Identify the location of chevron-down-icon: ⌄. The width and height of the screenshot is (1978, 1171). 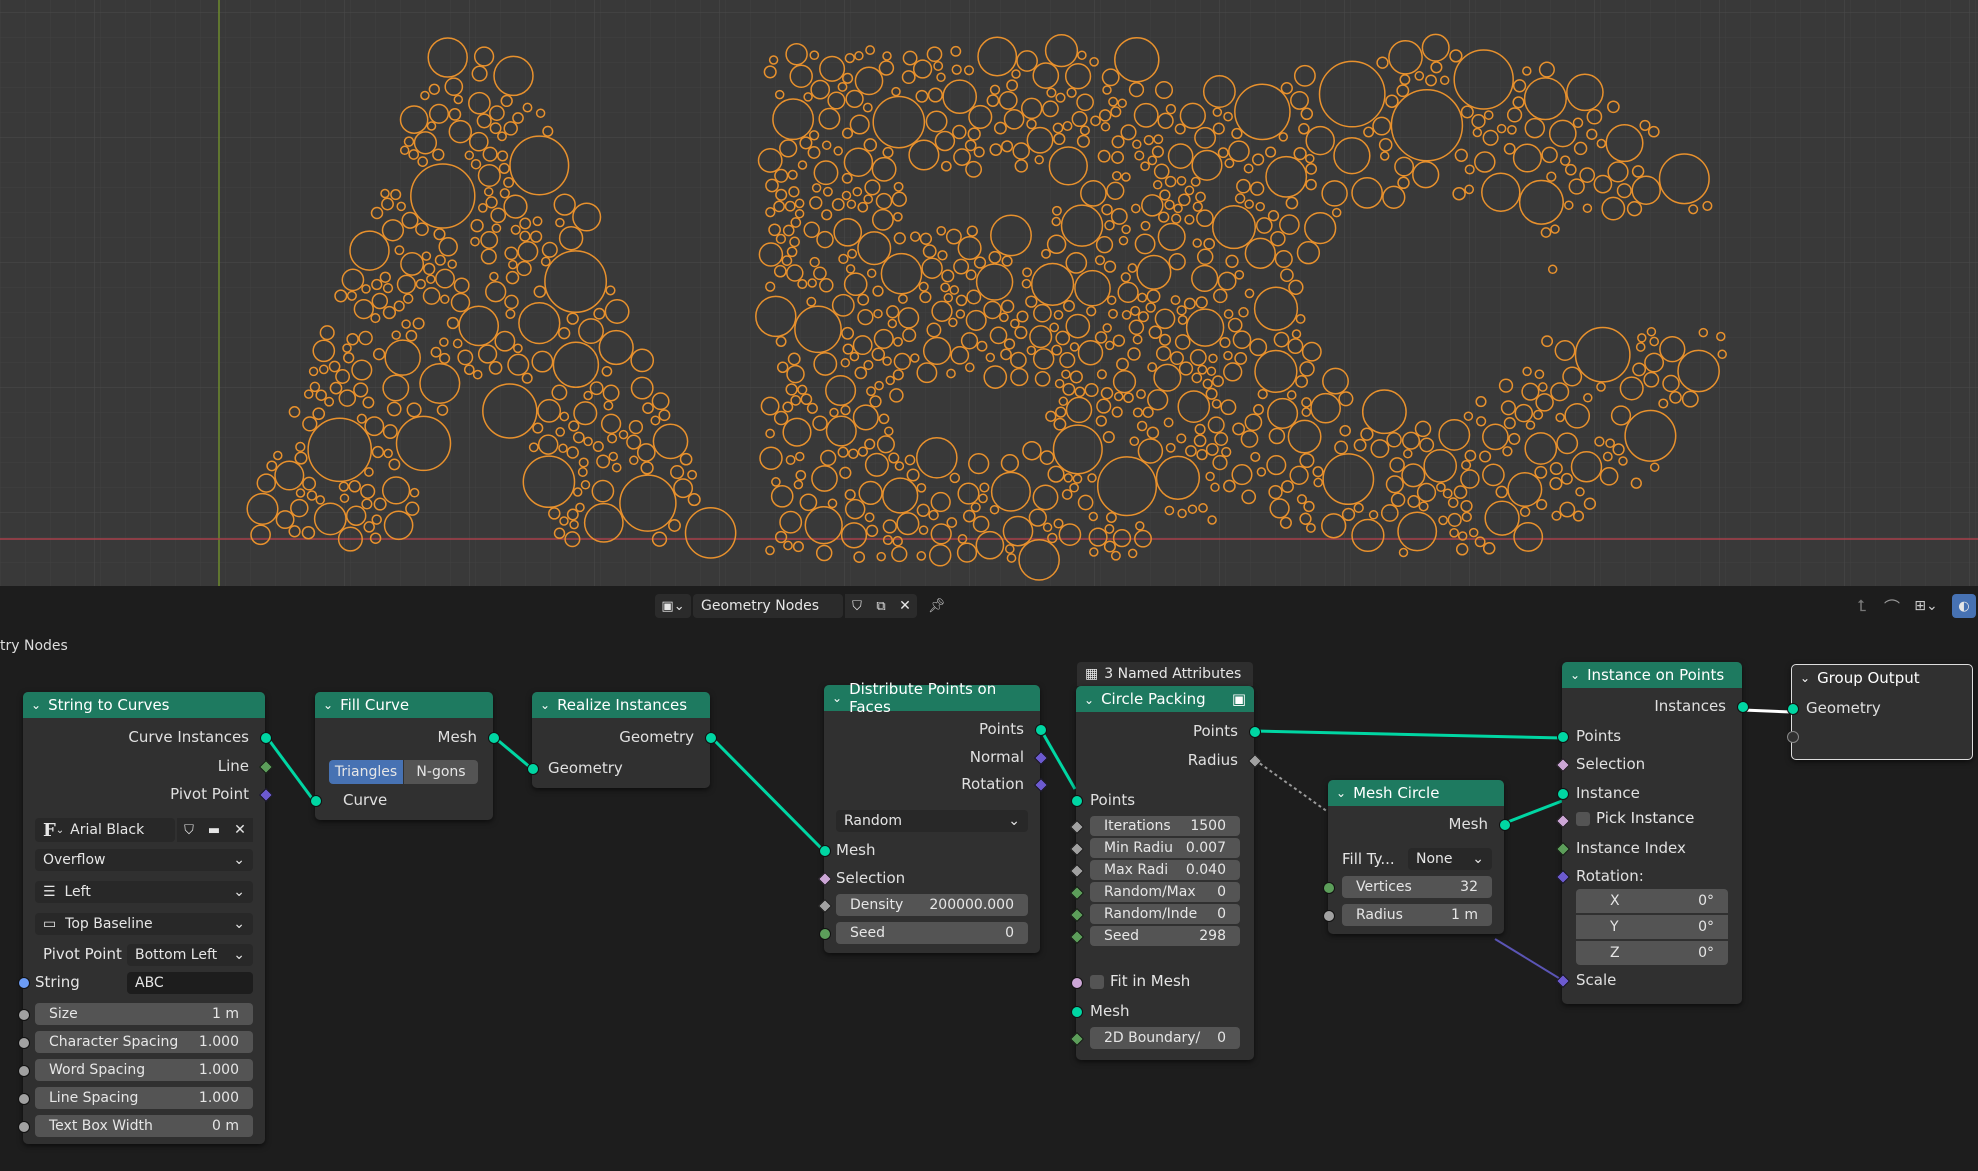
(60, 830).